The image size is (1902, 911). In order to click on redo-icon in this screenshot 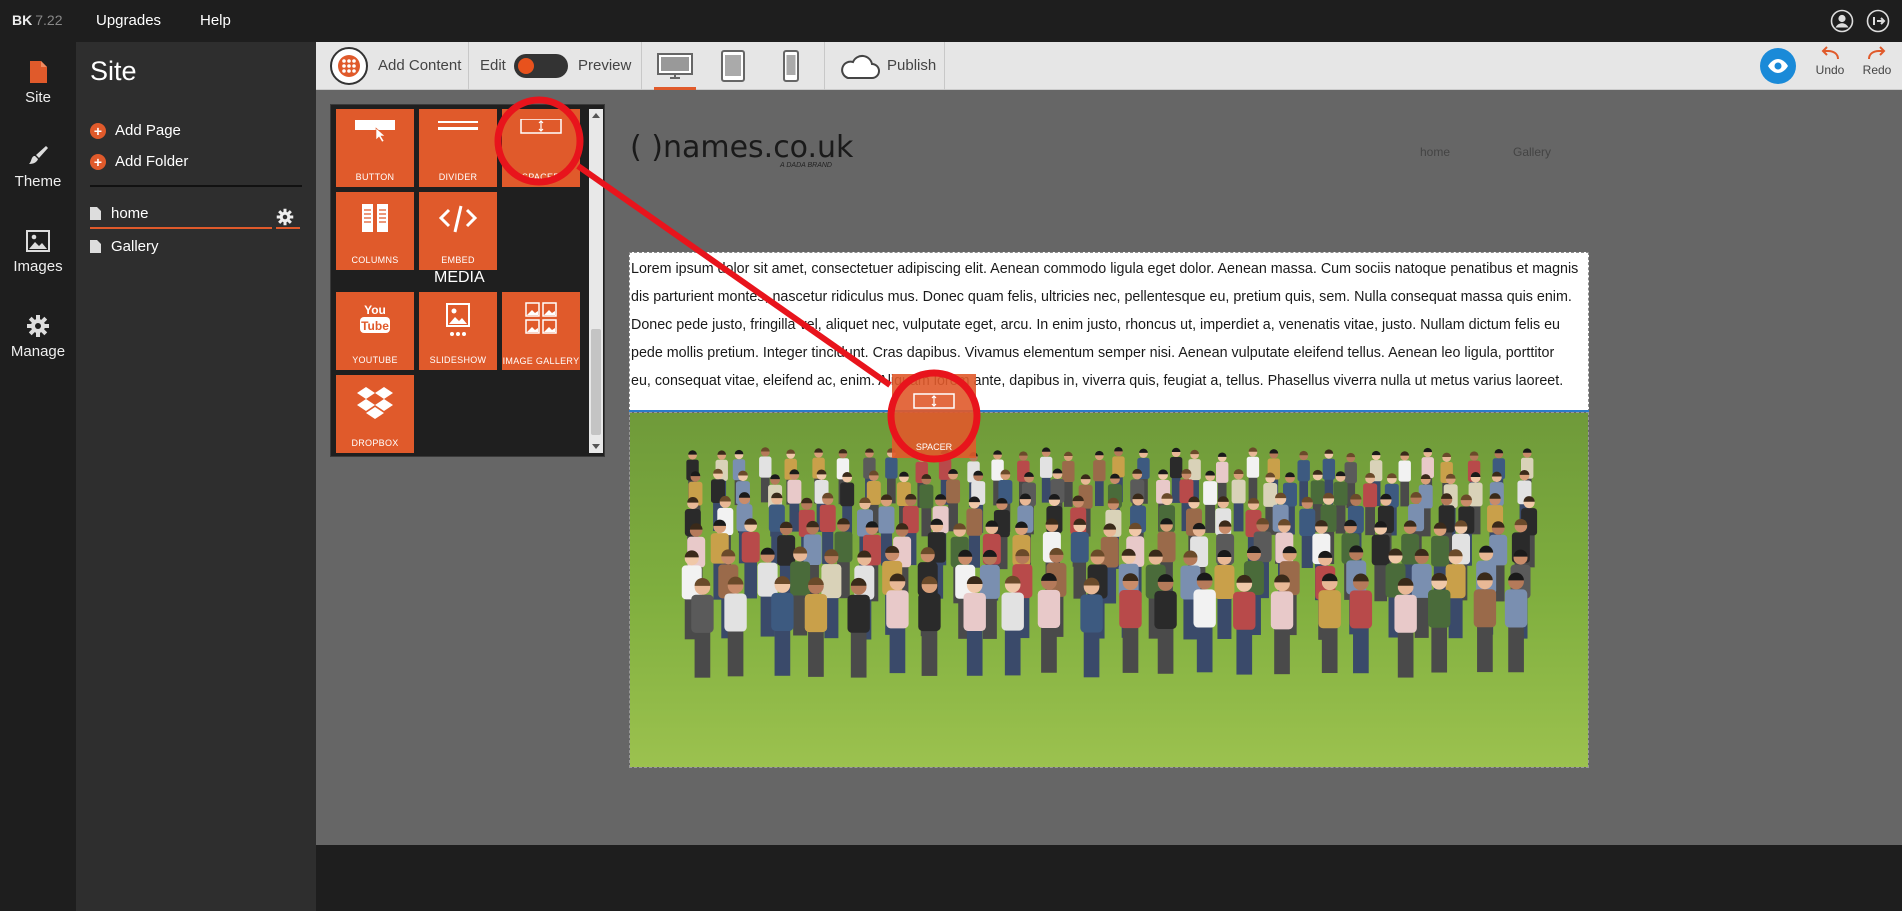, I will do `click(1877, 53)`.